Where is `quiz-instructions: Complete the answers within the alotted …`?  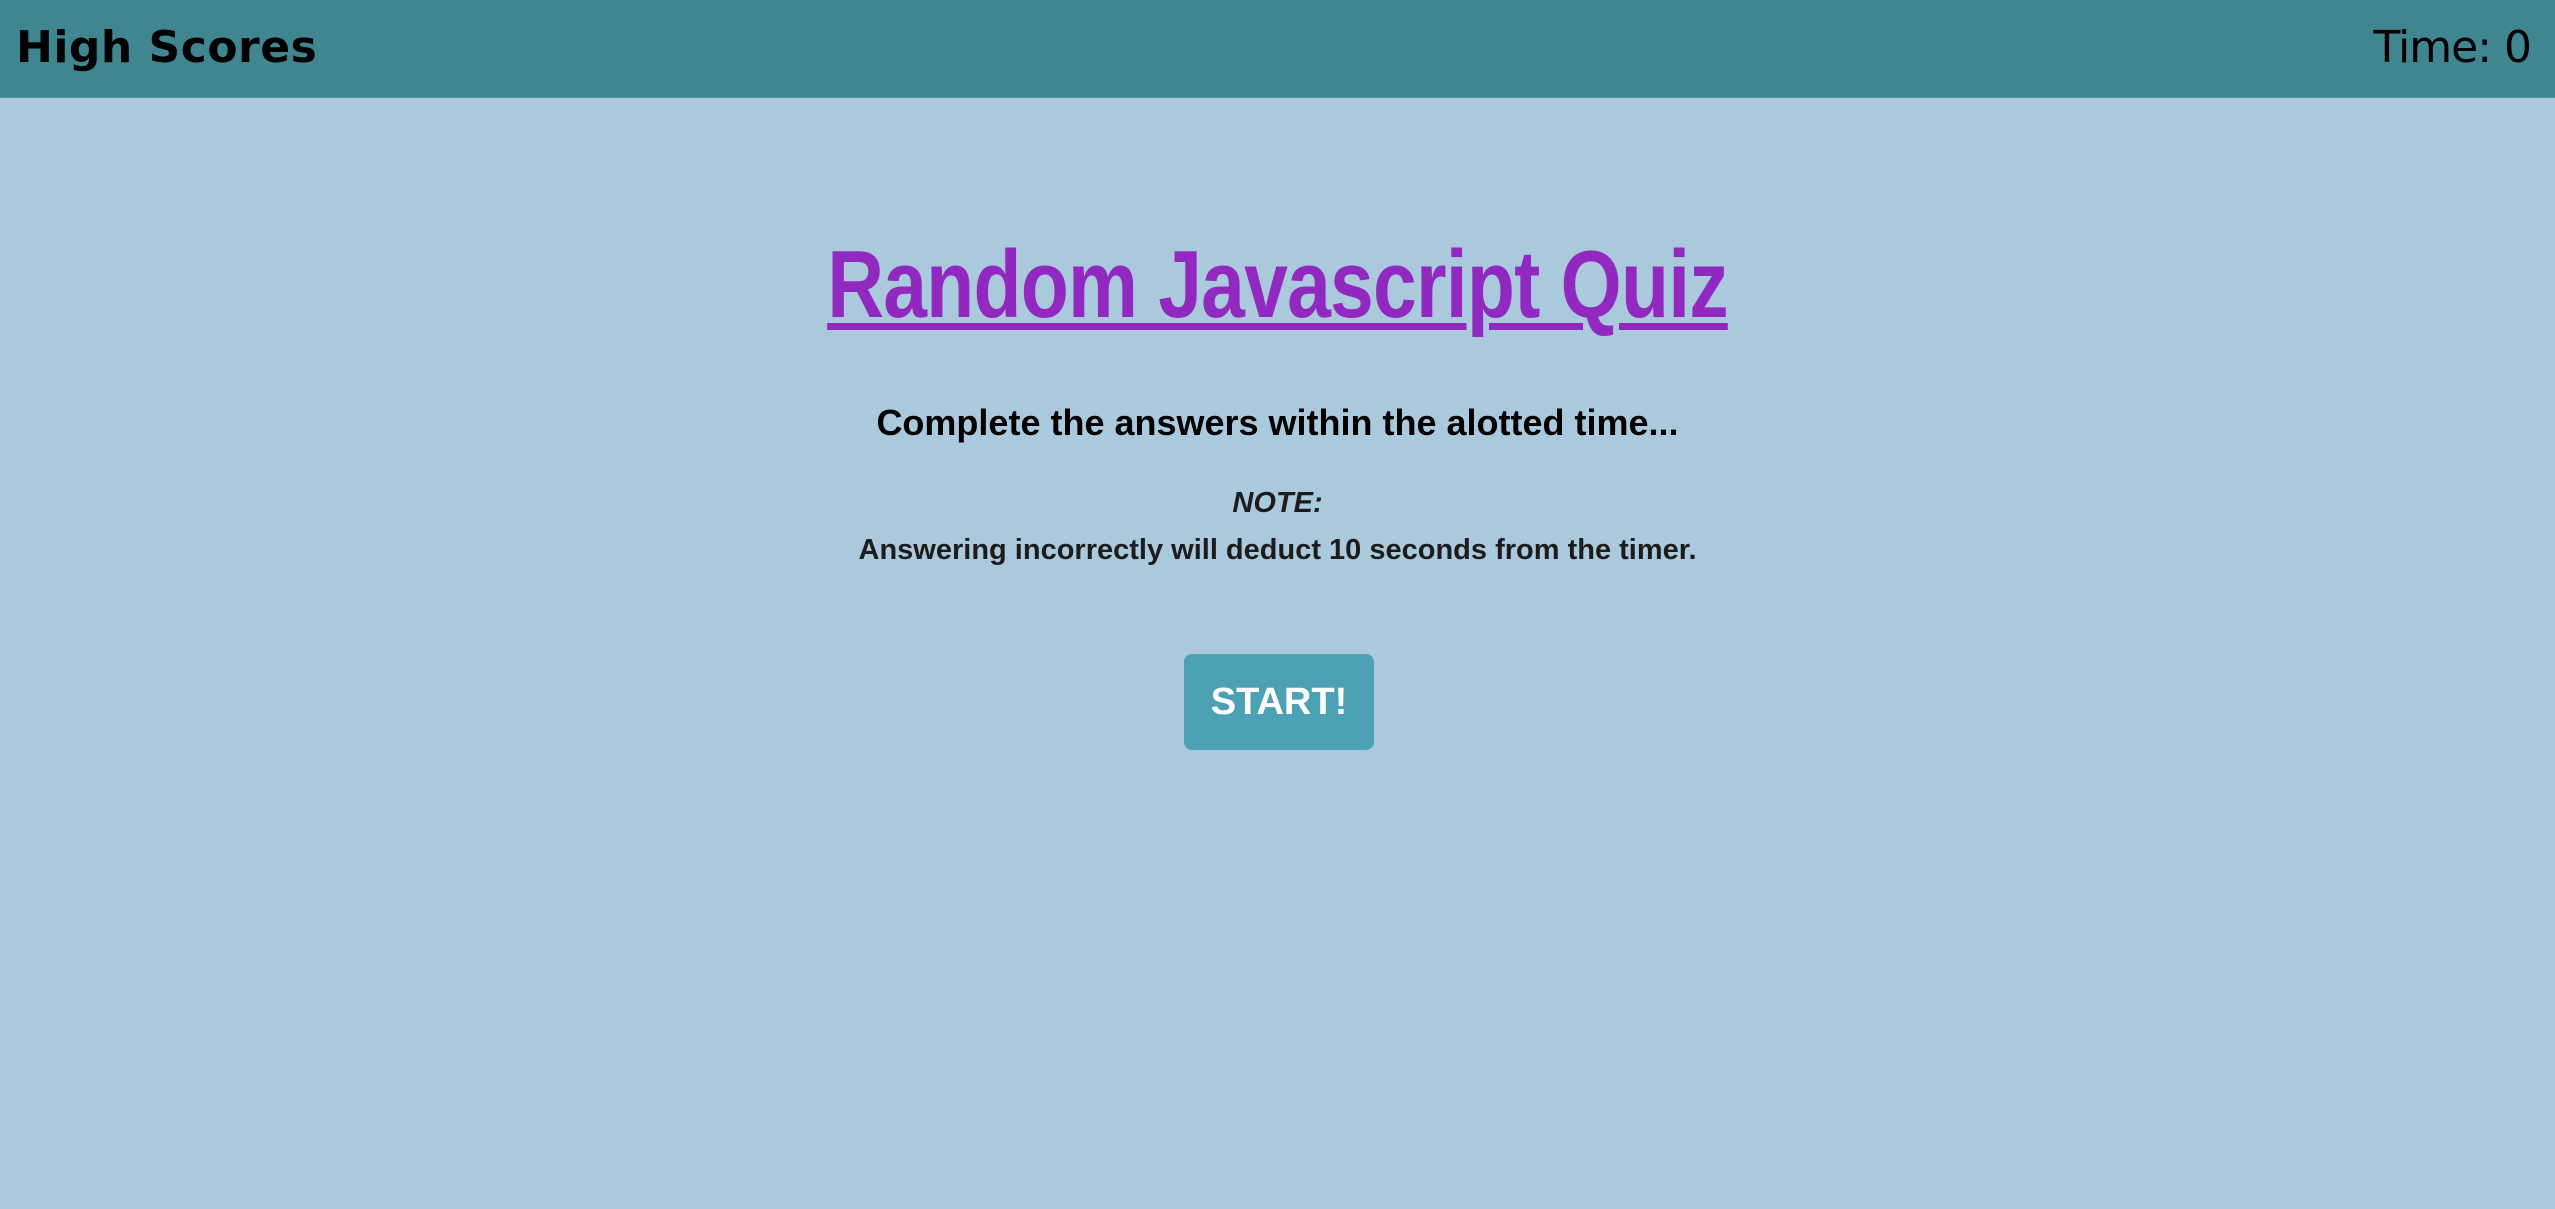 quiz-instructions: Complete the answers within the alotted … is located at coordinates (1277, 422).